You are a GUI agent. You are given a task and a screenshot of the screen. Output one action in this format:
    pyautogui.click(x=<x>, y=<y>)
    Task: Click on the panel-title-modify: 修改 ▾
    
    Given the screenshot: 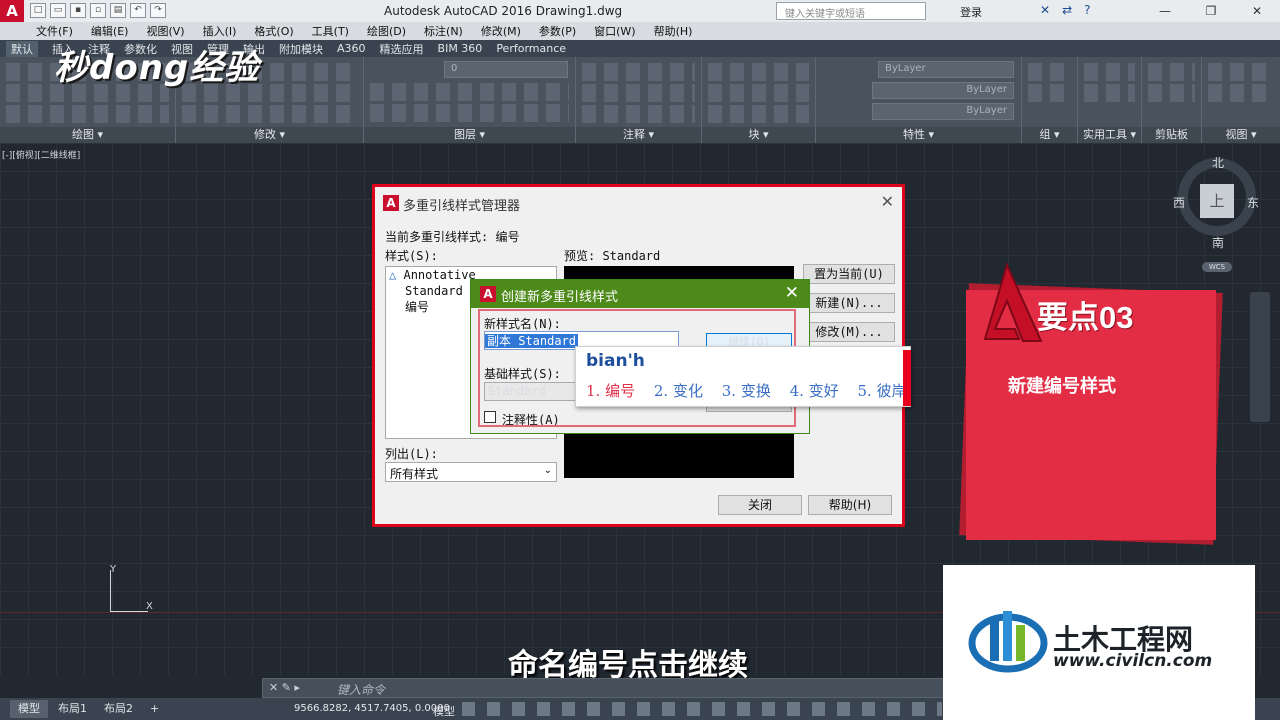 What is the action you would take?
    pyautogui.click(x=269, y=135)
    